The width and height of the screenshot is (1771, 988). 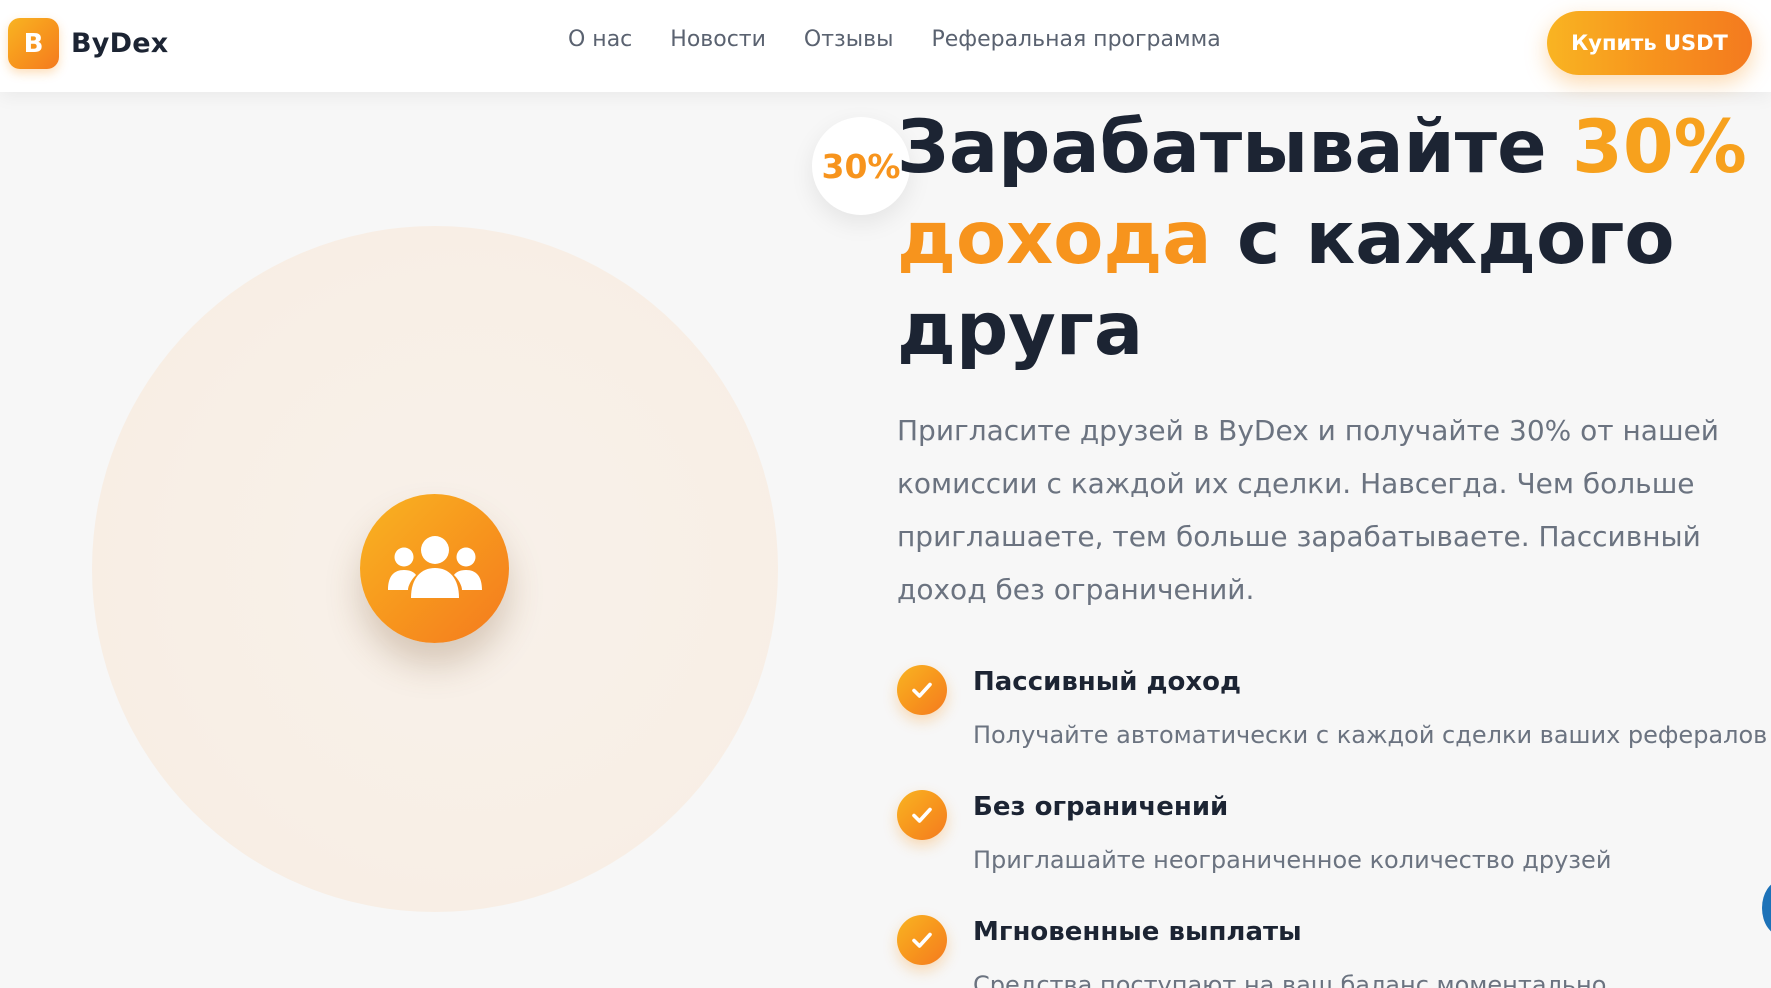 What do you see at coordinates (1235, 147) in the screenshot?
I see `title-part-1: Зарабатывайте` at bounding box center [1235, 147].